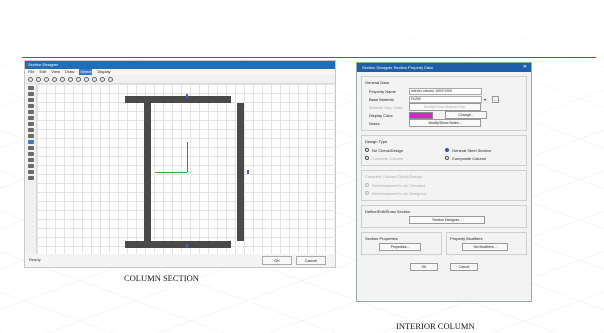 This screenshot has width=604, height=333. Describe the element at coordinates (31, 88) in the screenshot. I see `select-tool-icon` at that location.